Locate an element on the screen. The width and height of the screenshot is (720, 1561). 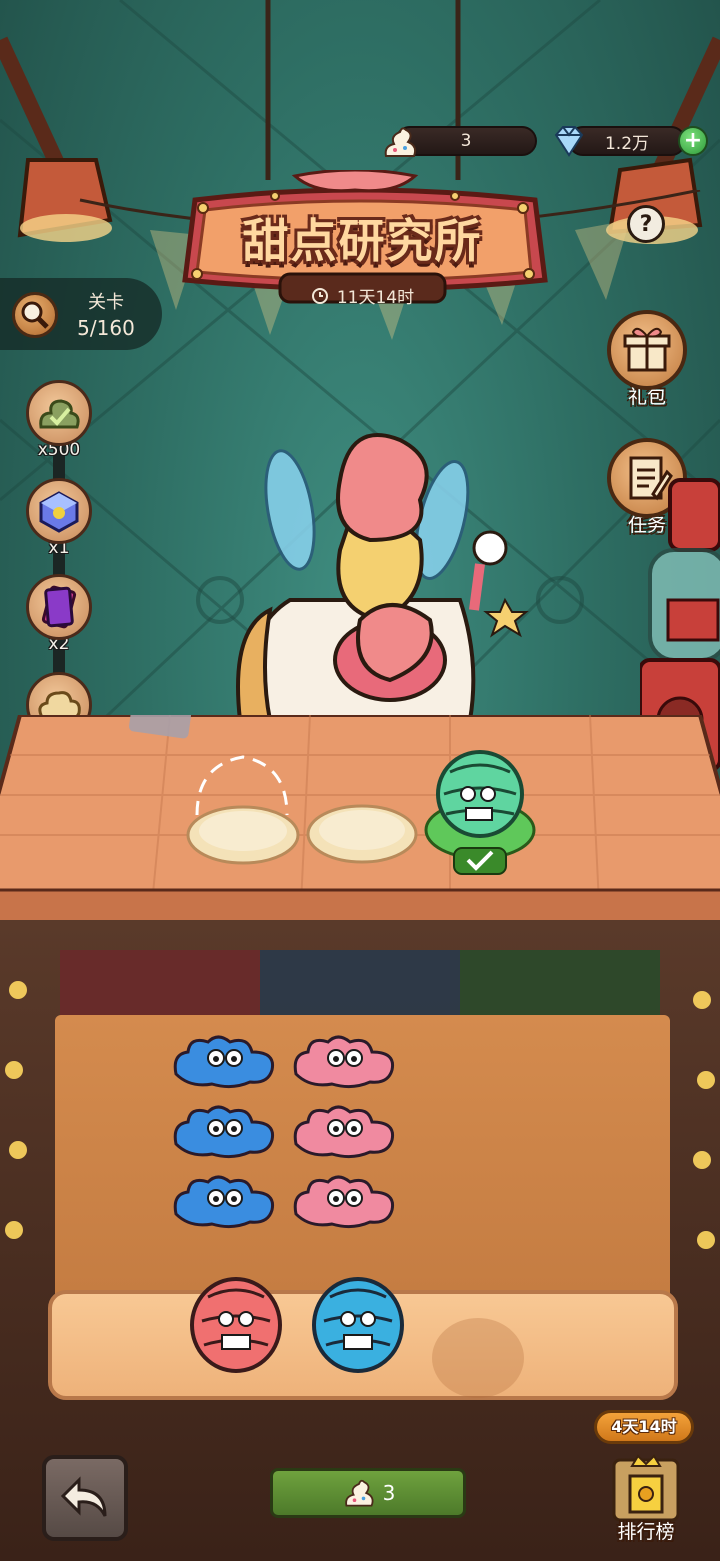
trophy-icon is located at coordinates (646, 1488).